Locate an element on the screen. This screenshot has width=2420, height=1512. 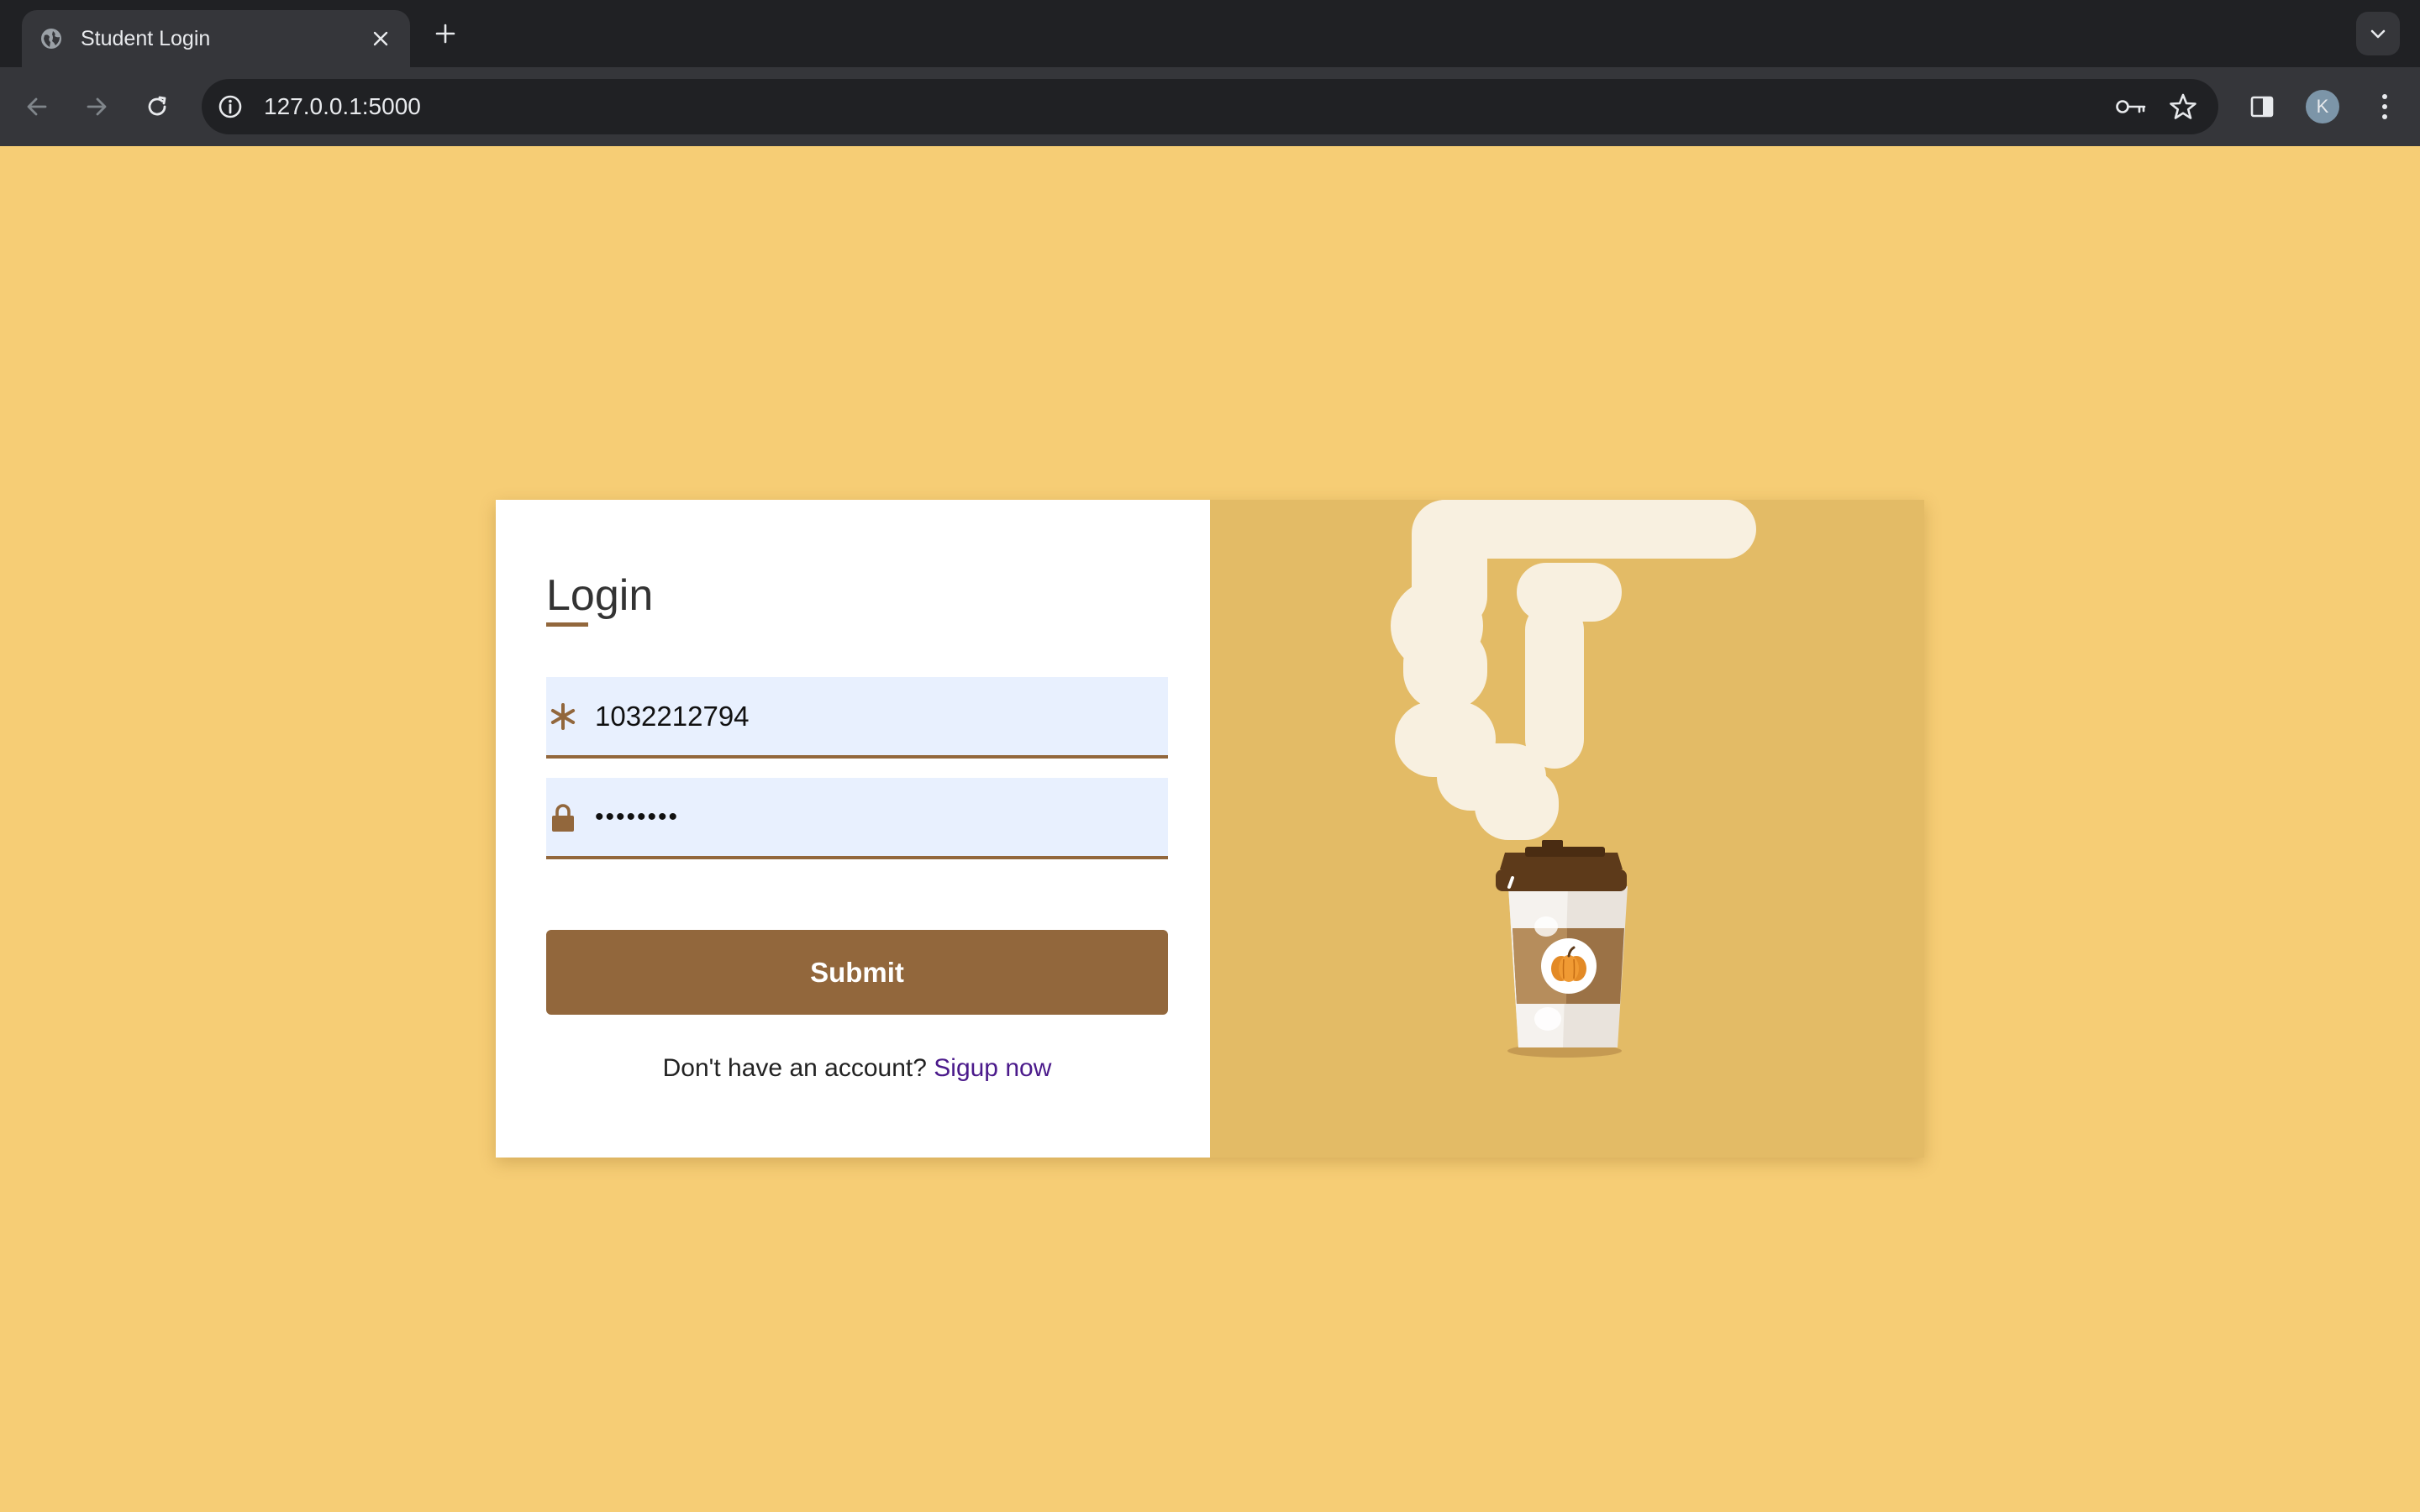
signup-link: Sigup now is located at coordinates (992, 1068).